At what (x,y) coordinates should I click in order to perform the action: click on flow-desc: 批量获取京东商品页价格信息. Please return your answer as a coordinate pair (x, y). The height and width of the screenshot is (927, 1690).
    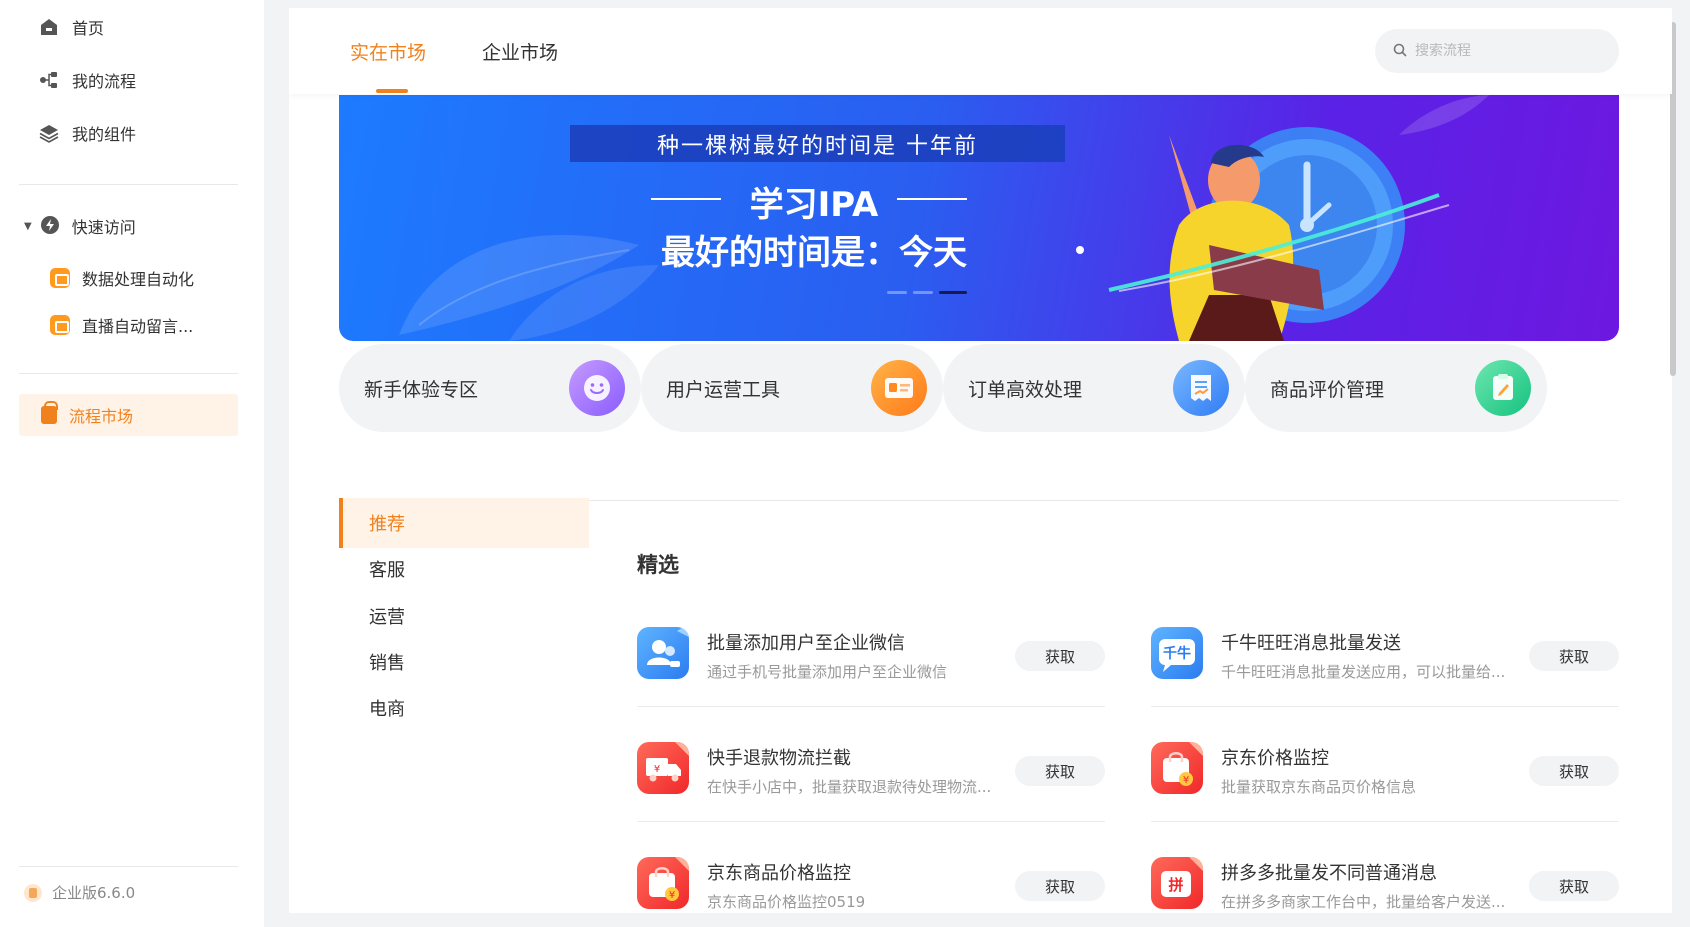
    Looking at the image, I should click on (1319, 787).